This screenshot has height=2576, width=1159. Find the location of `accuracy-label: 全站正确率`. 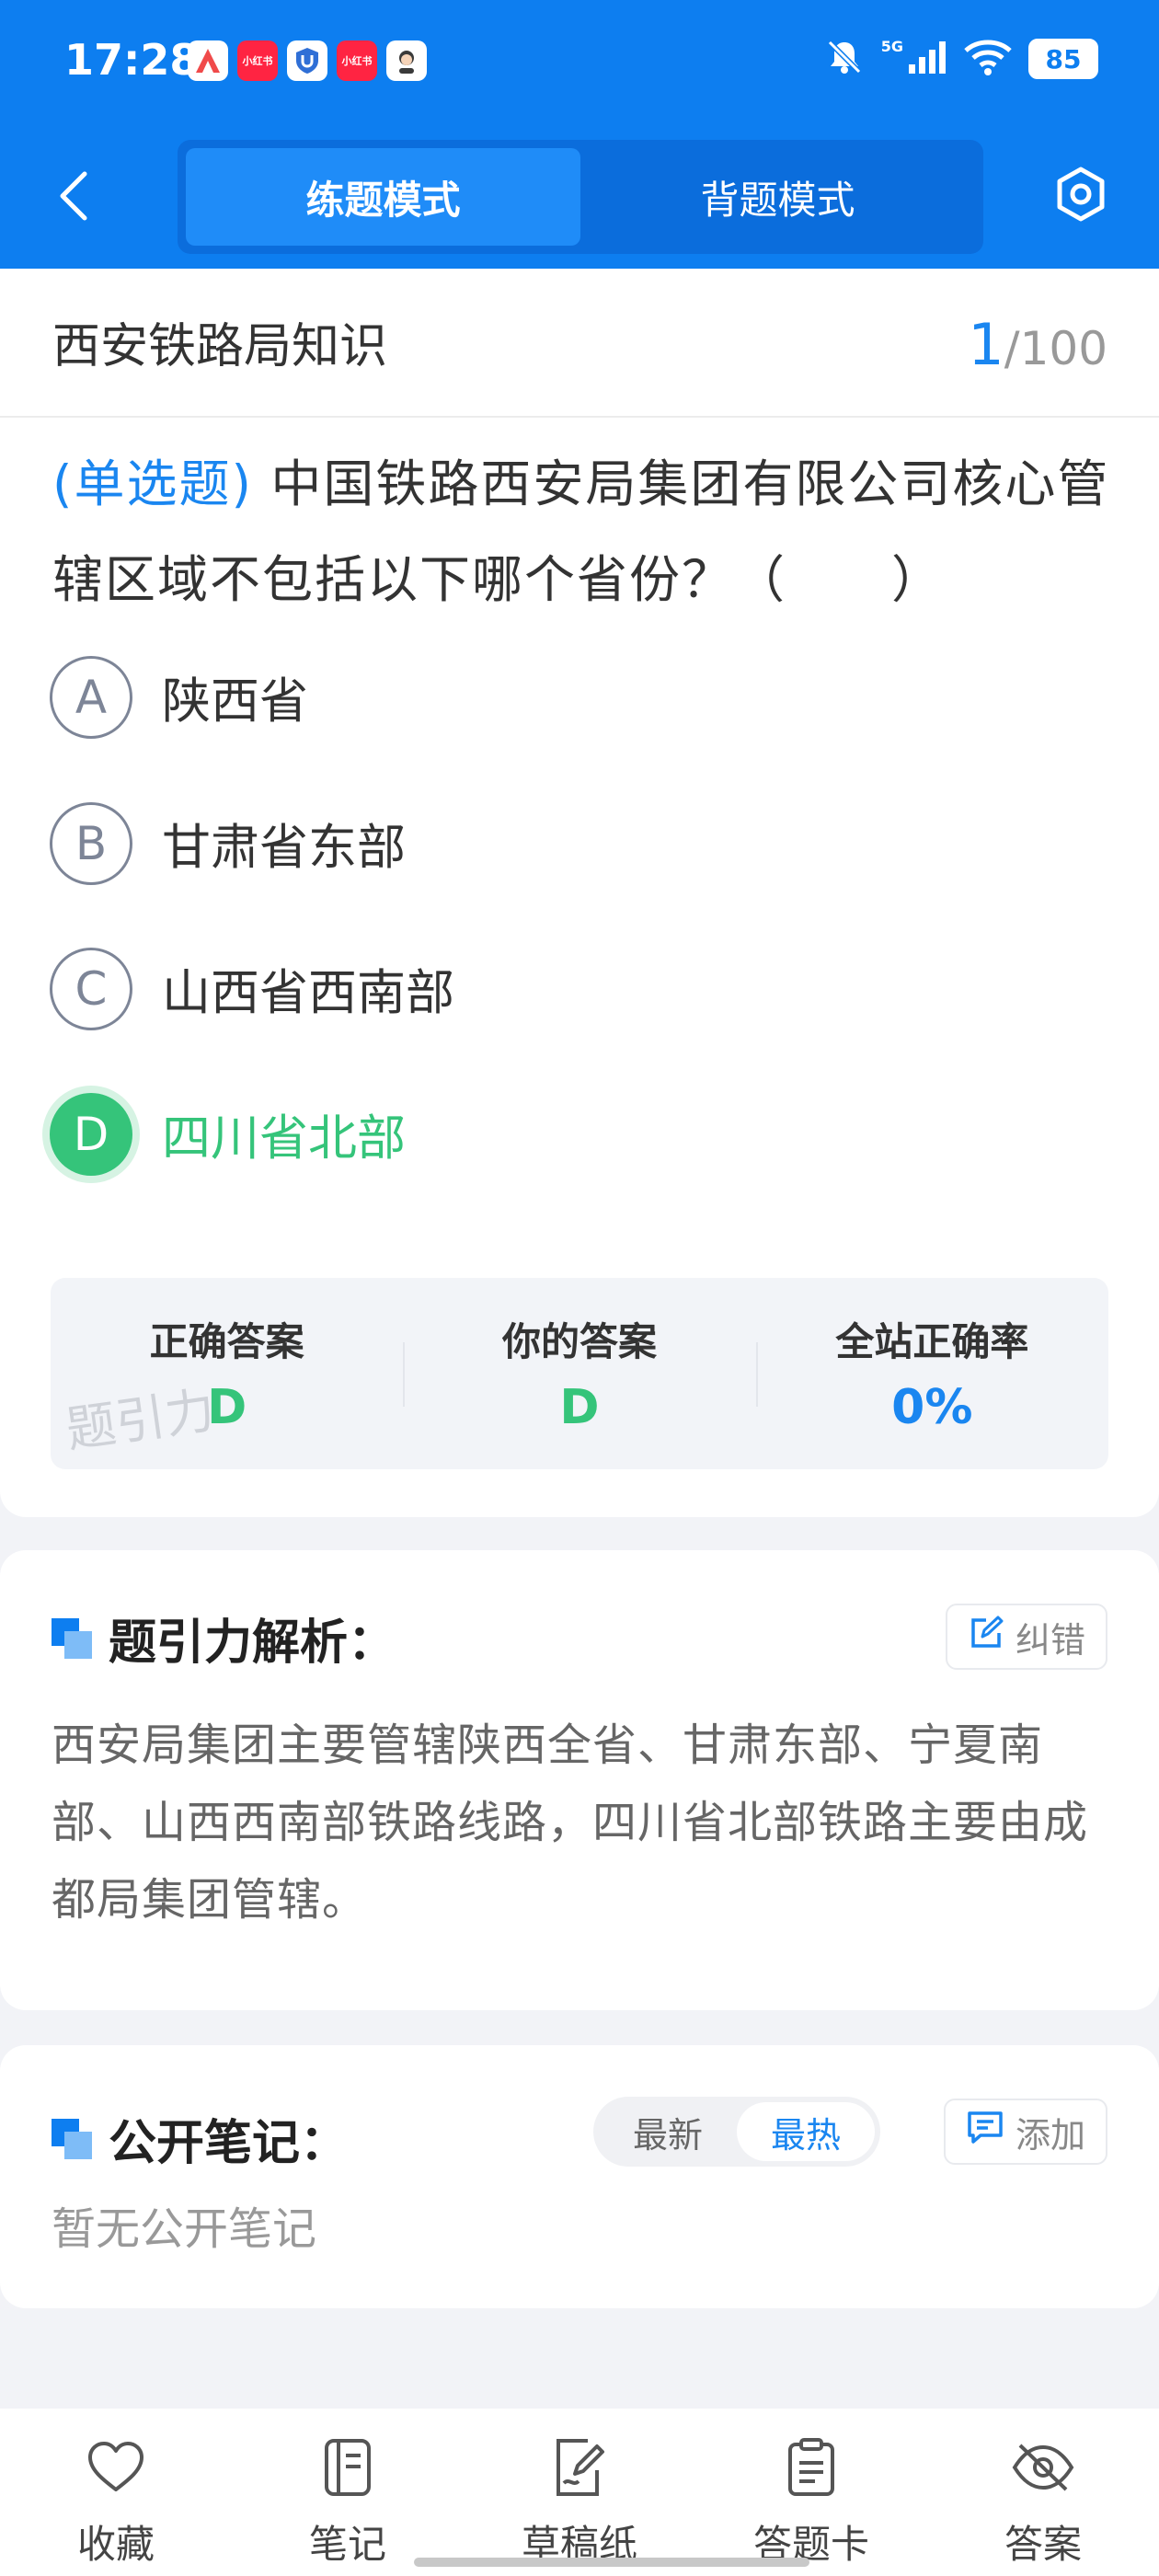

accuracy-label: 全站正确率 is located at coordinates (932, 1341).